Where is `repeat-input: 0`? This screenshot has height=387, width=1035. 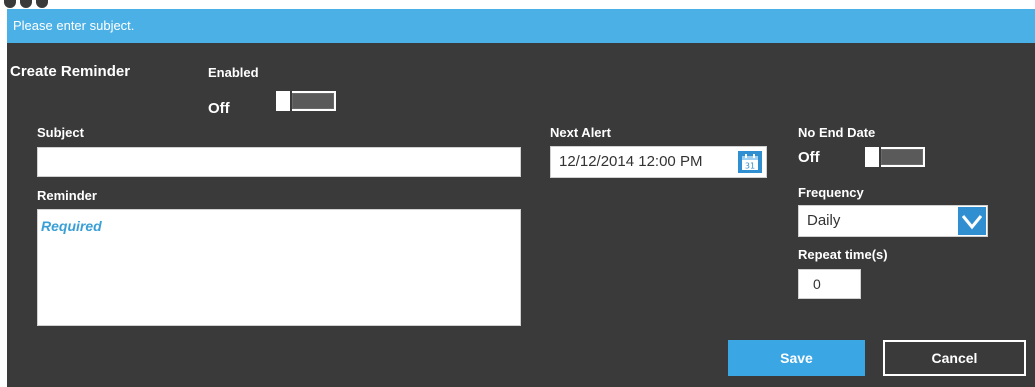
repeat-input: 0 is located at coordinates (829, 284).